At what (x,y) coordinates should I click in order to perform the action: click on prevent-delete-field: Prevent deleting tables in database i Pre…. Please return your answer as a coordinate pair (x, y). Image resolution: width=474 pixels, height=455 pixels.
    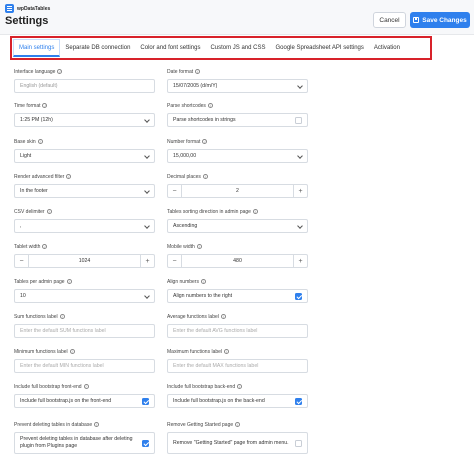
    Looking at the image, I should click on (84, 437).